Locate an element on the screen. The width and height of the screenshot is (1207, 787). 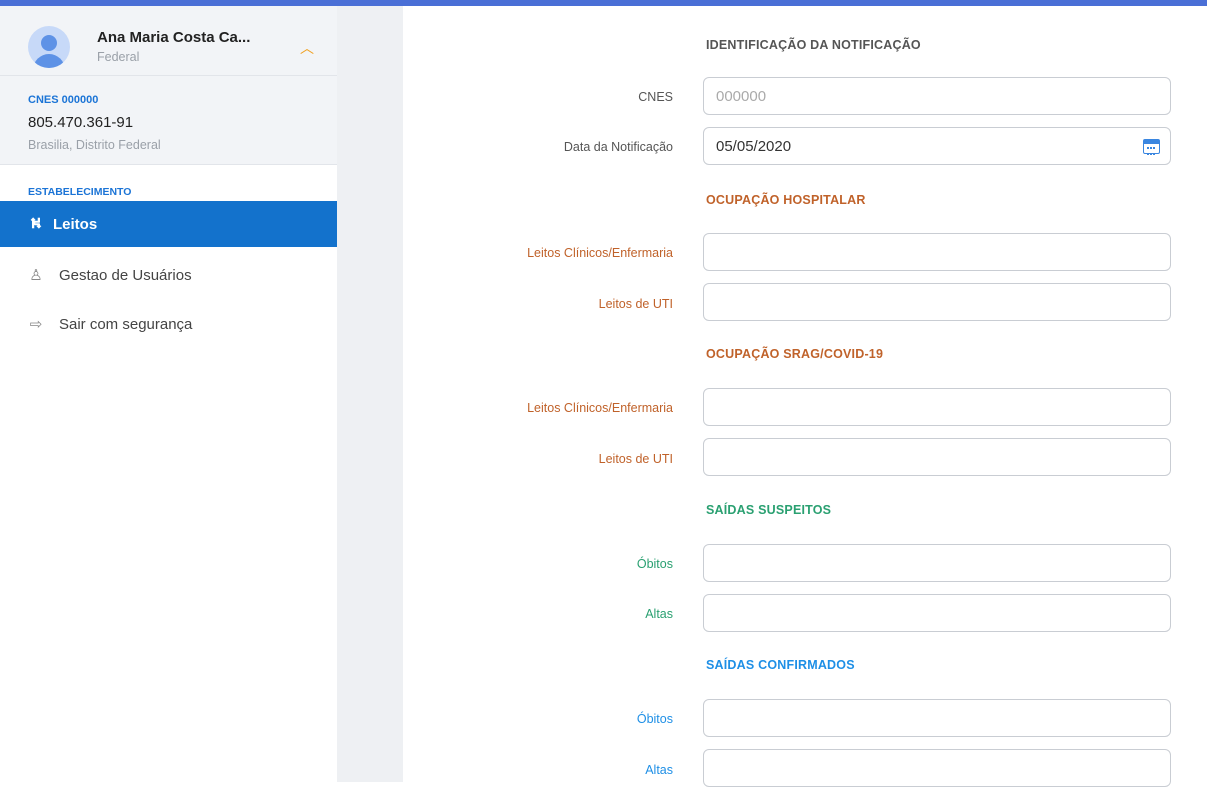
chevron-up-icon: ︿ is located at coordinates (307, 48).